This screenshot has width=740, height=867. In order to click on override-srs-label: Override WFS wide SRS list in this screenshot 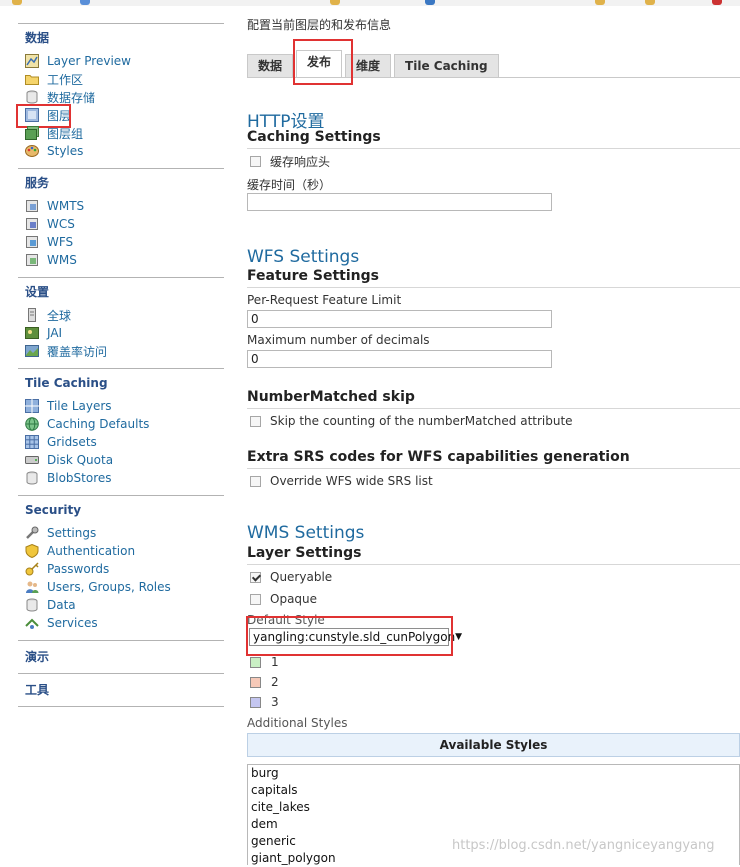, I will do `click(351, 481)`.